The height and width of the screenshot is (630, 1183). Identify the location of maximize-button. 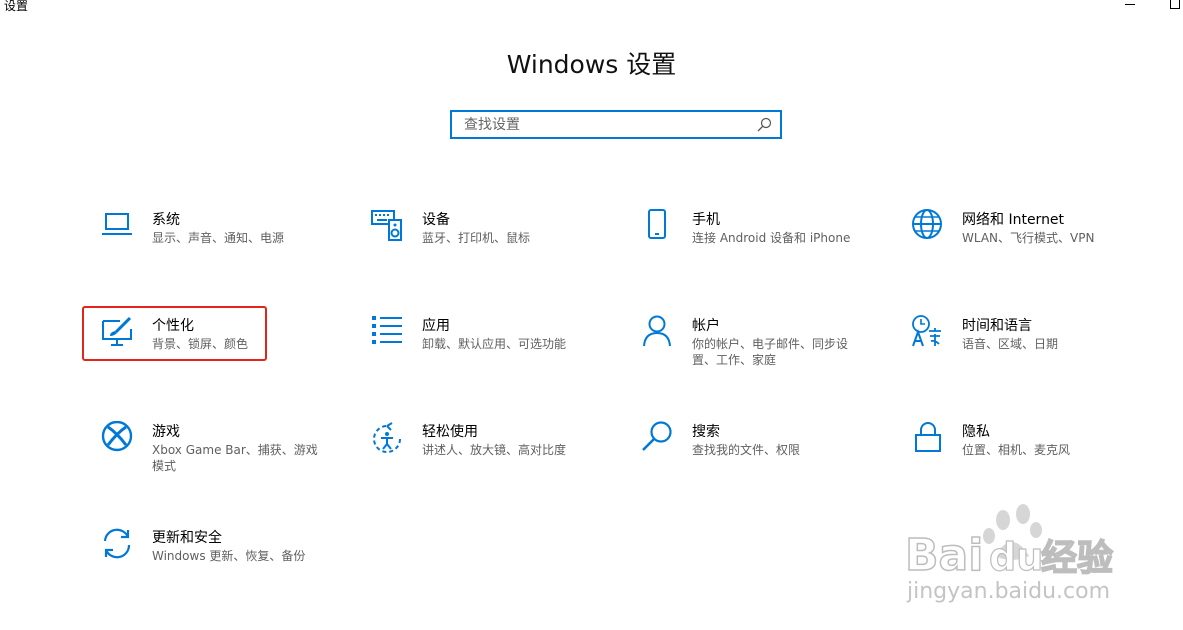
(1174, 6).